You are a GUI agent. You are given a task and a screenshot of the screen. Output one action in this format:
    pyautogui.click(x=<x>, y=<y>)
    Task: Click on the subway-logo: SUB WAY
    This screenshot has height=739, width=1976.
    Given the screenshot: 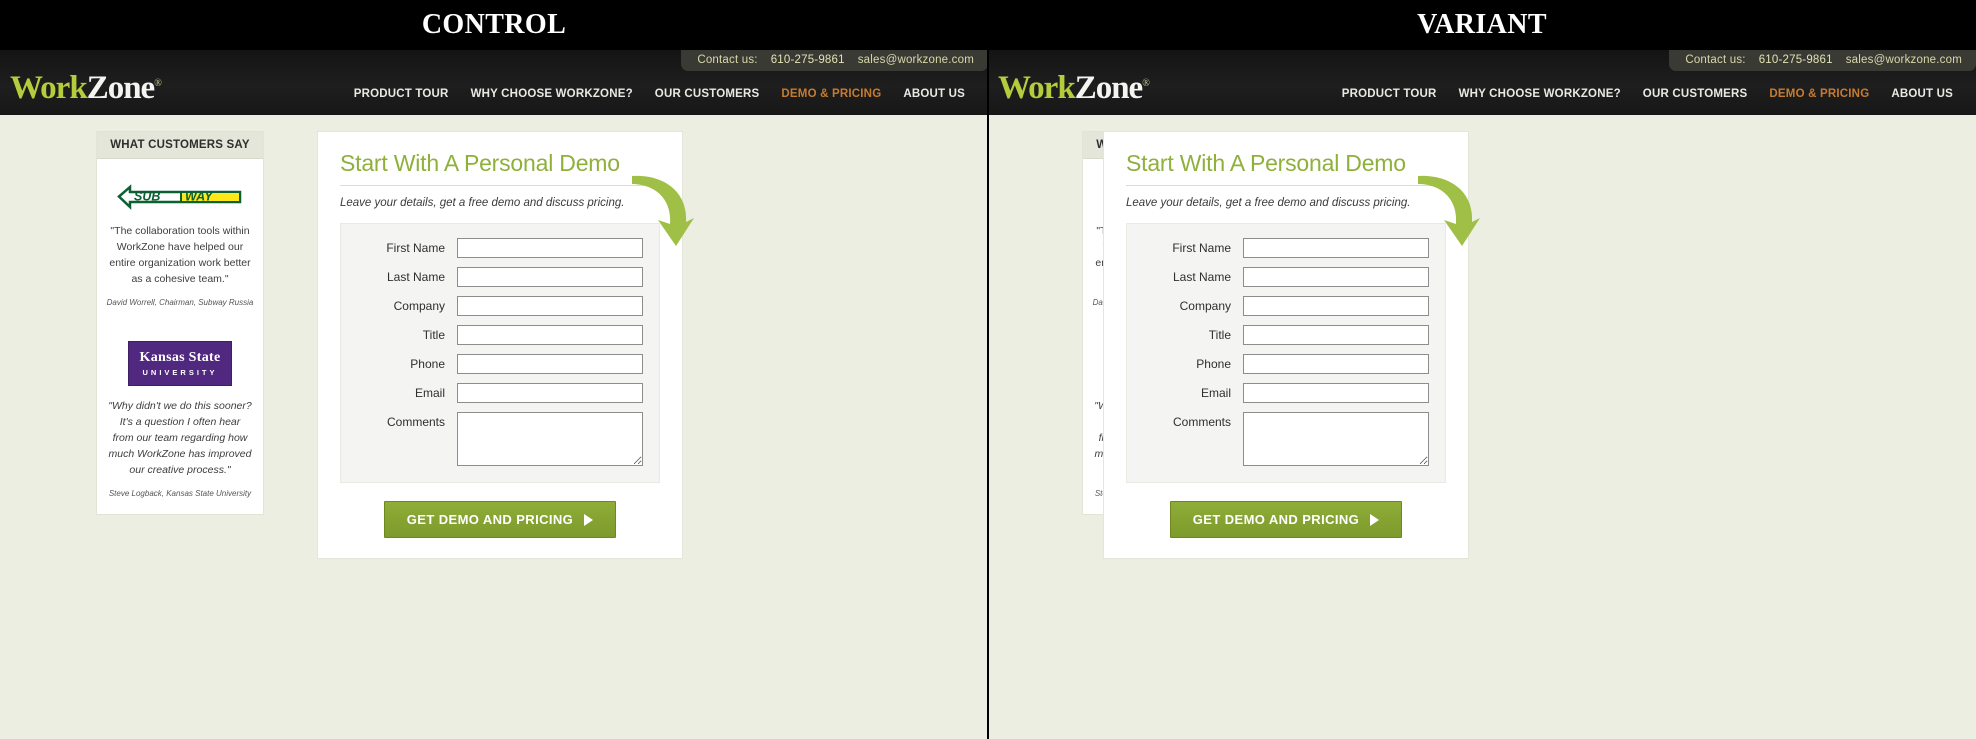 What is the action you would take?
    pyautogui.click(x=178, y=197)
    